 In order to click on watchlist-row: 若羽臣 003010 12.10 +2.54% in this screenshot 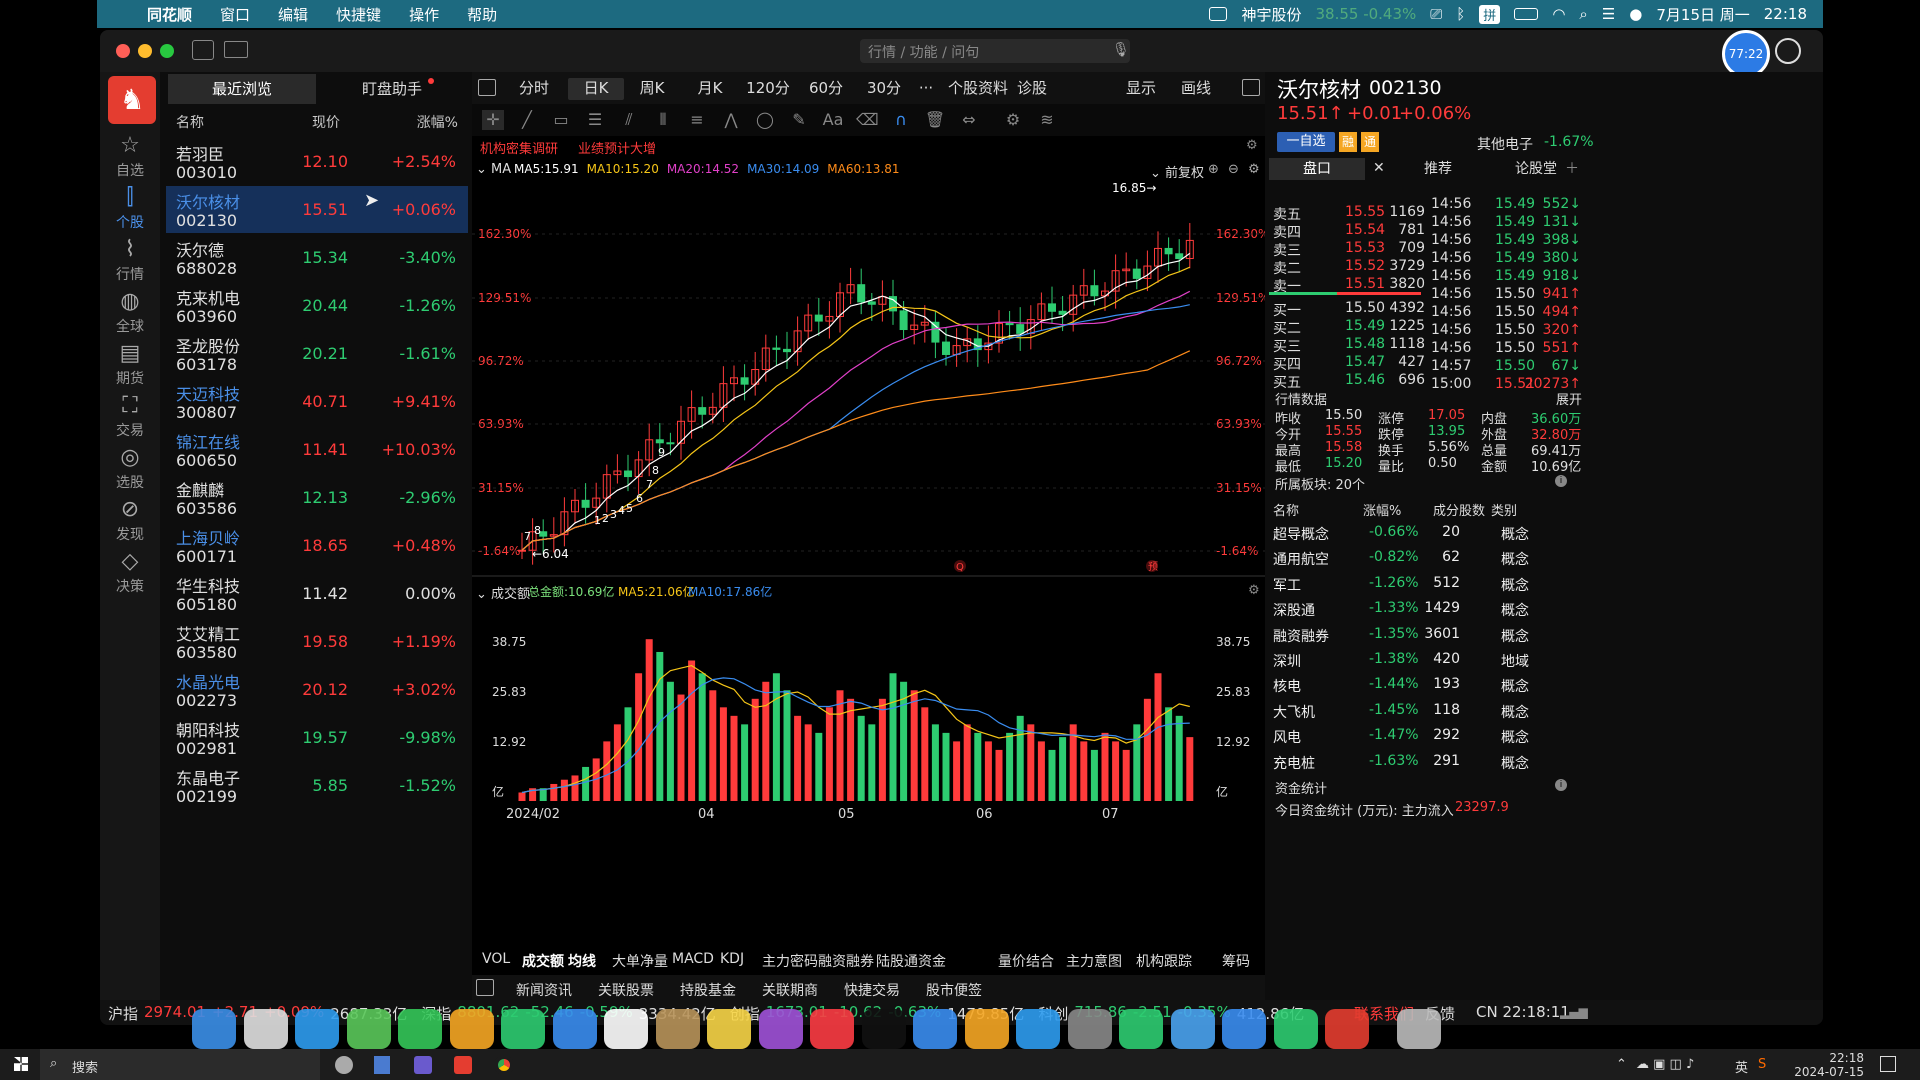, I will do `click(317, 161)`.